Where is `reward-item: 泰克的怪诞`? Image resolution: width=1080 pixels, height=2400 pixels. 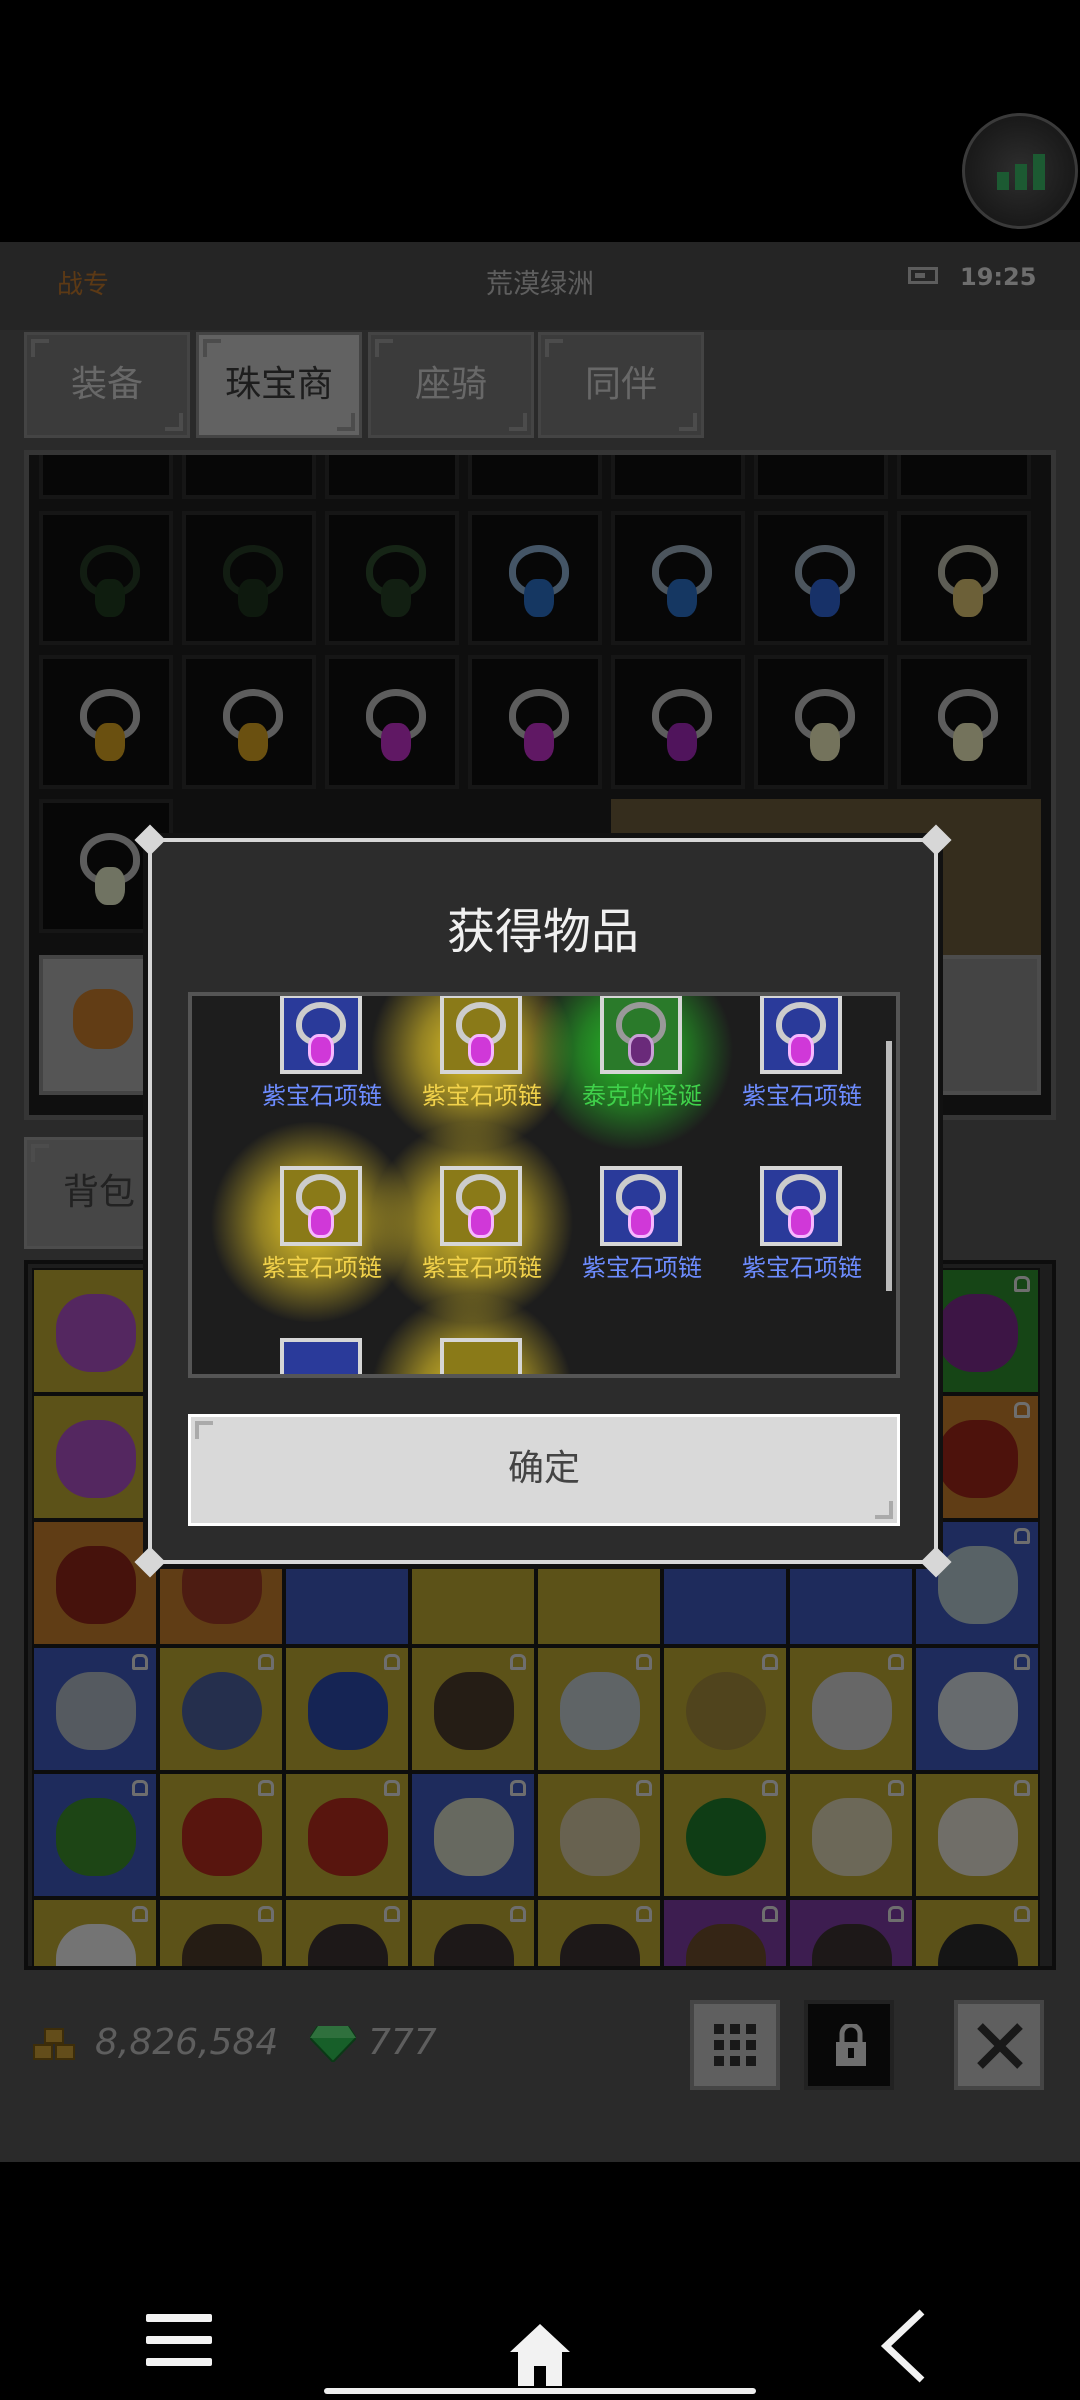
reward-item: 泰克的怪诞 is located at coordinates (632, 1073).